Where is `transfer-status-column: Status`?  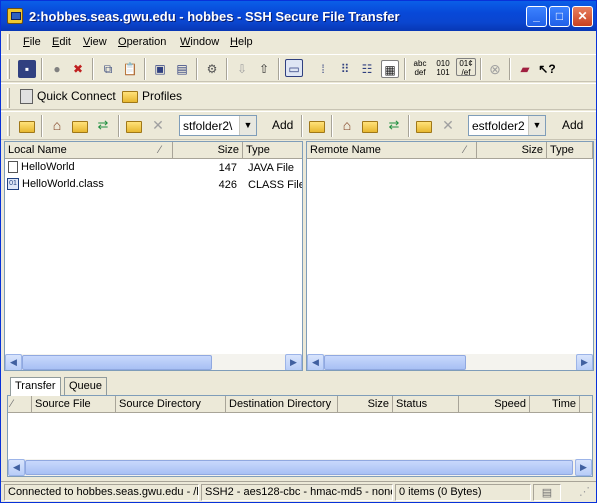 transfer-status-column: Status is located at coordinates (426, 404).